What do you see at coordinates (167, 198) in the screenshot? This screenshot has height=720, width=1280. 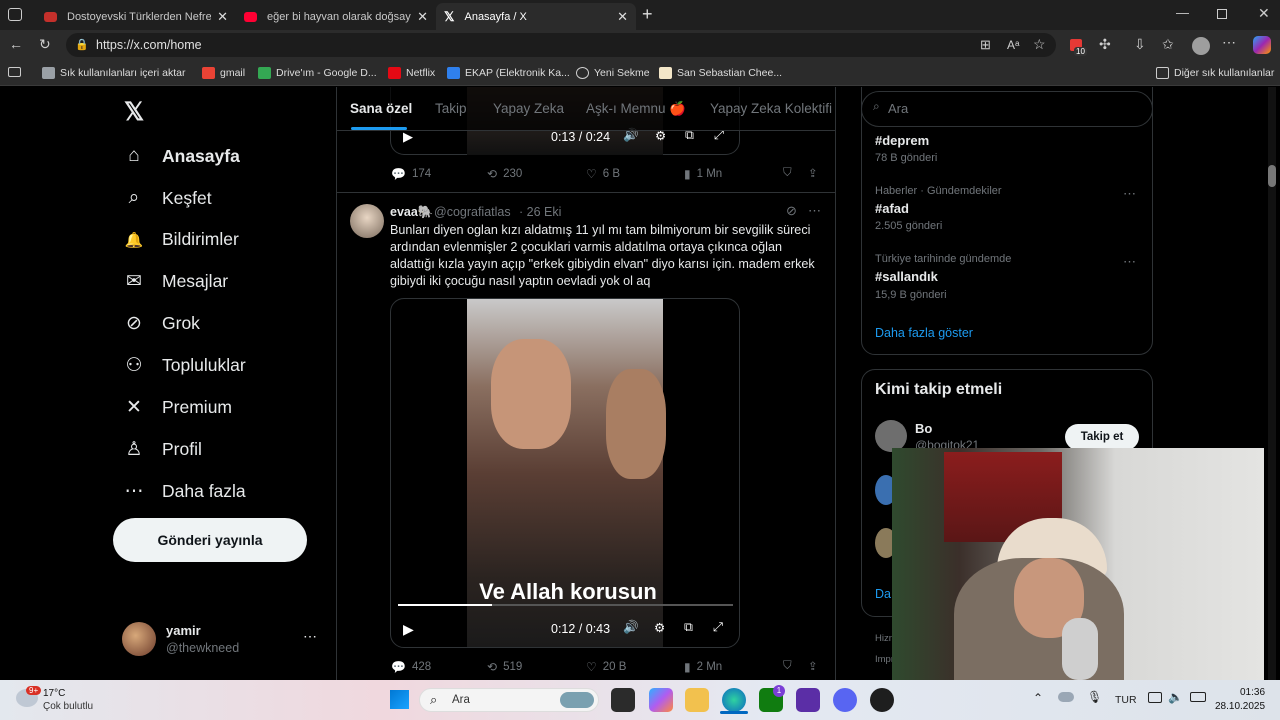 I see `sidebar-item-explore: ⌕ Keşfet` at bounding box center [167, 198].